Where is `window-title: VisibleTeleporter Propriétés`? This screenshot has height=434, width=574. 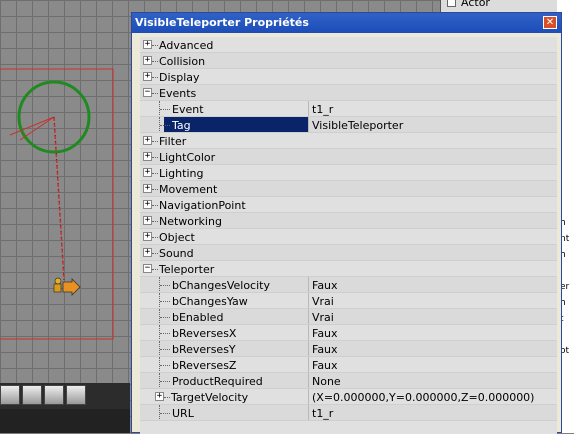
window-title: VisibleTeleporter Propriétés is located at coordinates (222, 22).